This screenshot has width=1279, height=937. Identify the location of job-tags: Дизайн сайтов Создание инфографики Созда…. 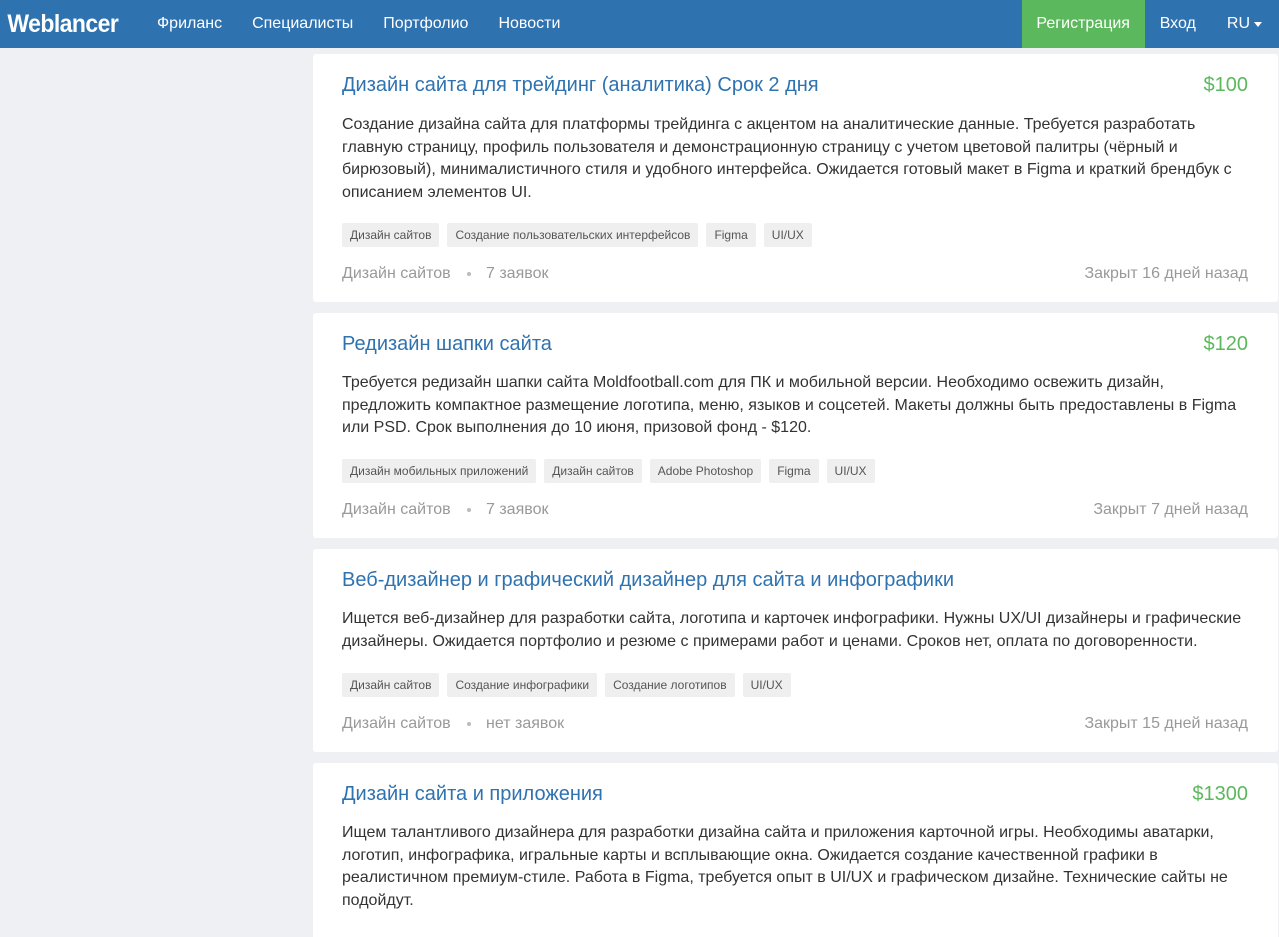
(795, 685).